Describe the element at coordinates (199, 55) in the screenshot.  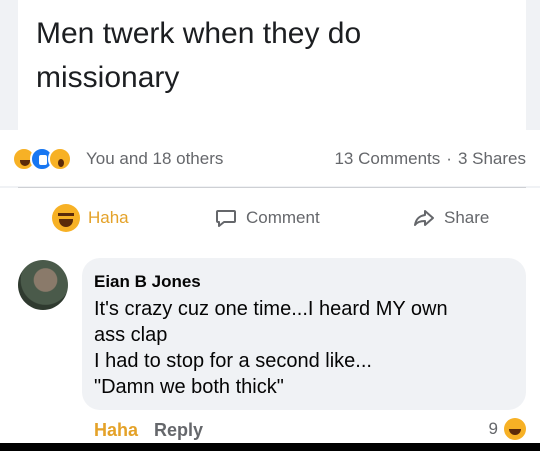
I see `post-text: Men twerk when they do missionary` at that location.